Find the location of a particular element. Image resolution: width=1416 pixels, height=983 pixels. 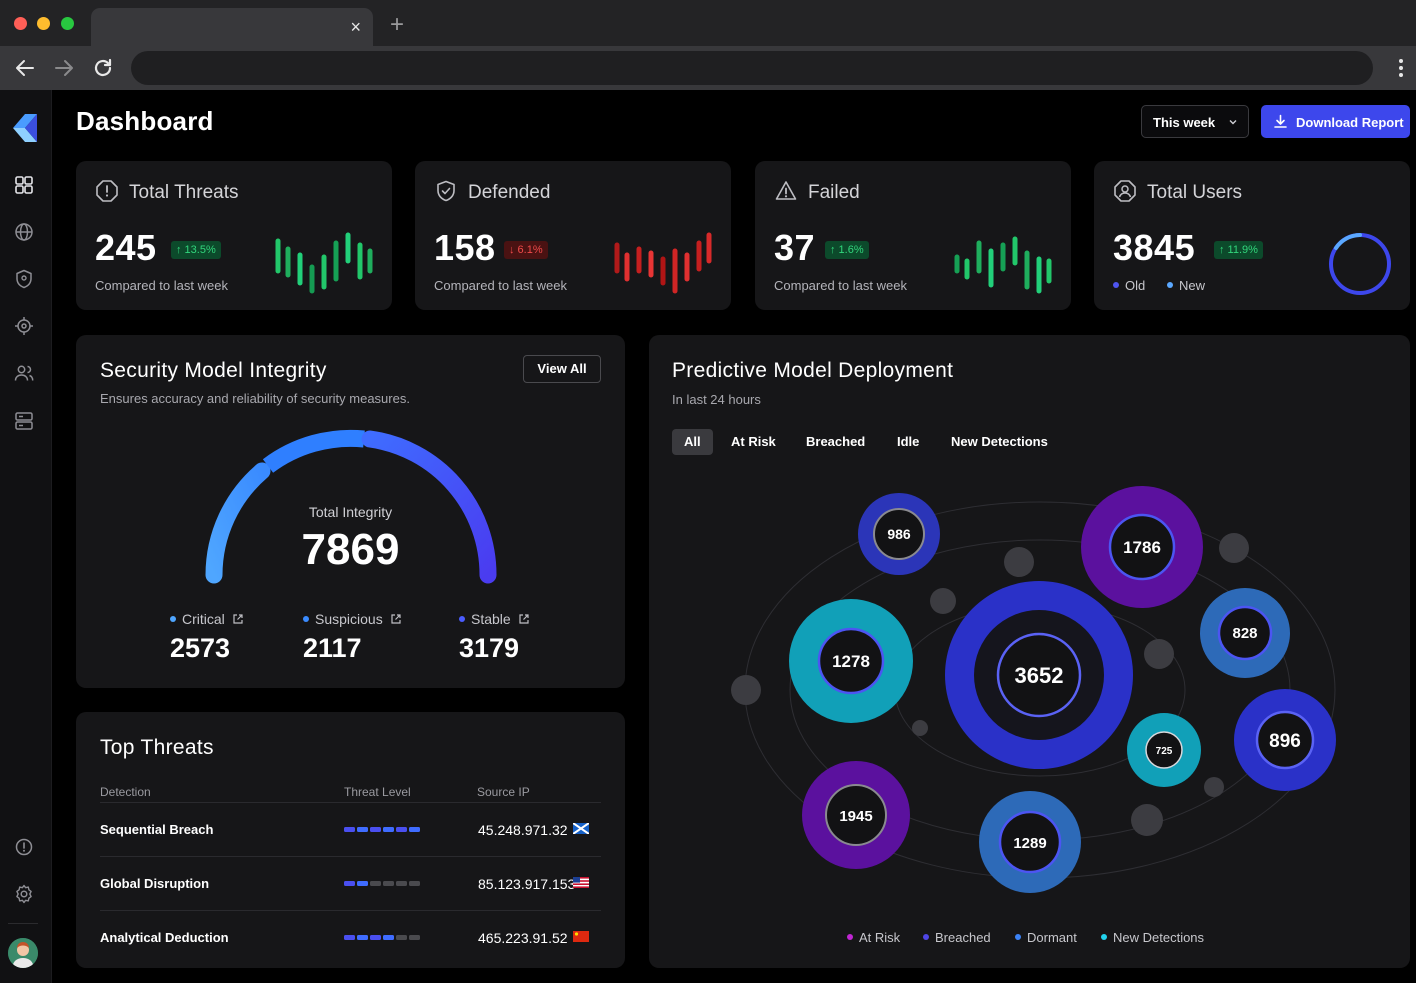

threat-name: Global Disruption is located at coordinates (155, 883).